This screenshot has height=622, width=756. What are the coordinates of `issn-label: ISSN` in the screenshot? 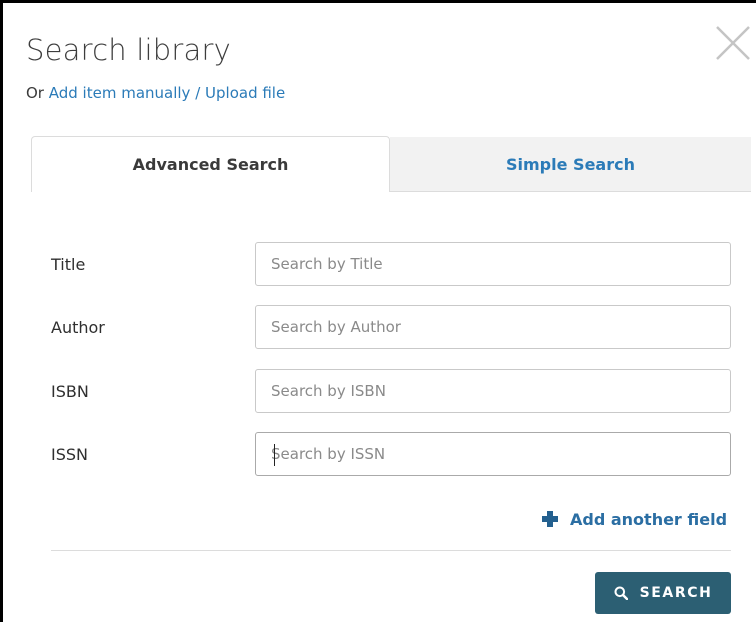 It's located at (69, 454).